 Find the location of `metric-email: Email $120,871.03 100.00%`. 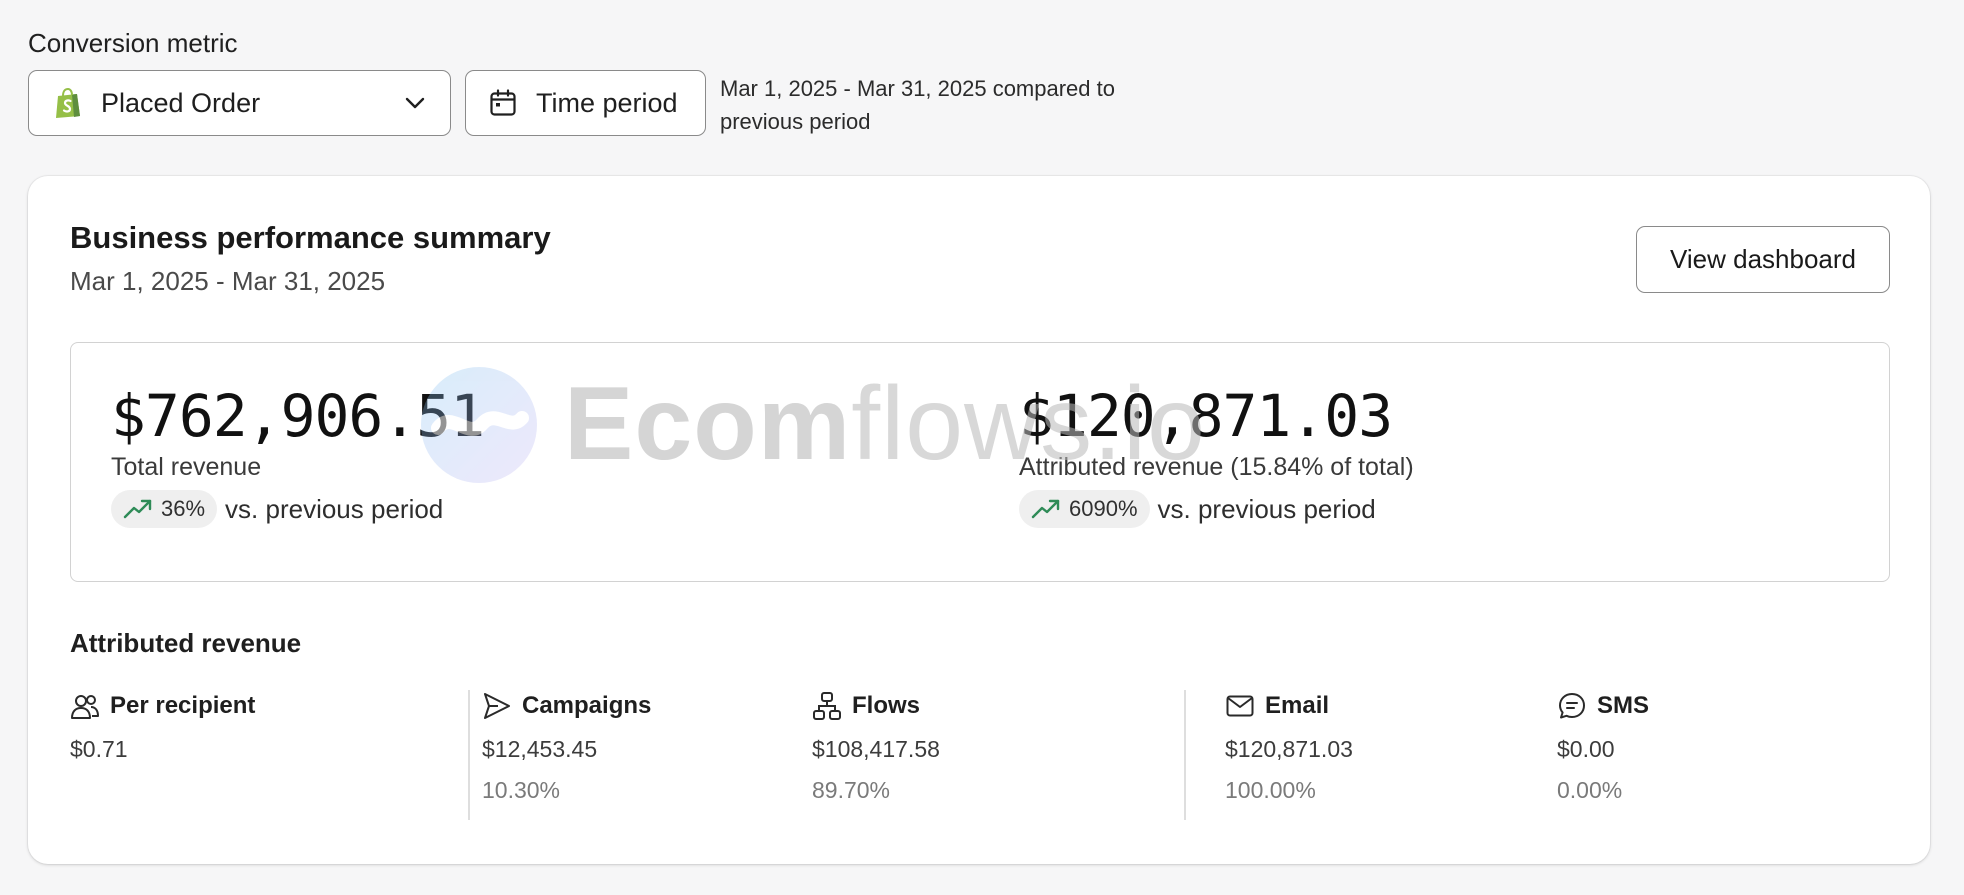

metric-email: Email $120,871.03 100.00% is located at coordinates (1289, 747).